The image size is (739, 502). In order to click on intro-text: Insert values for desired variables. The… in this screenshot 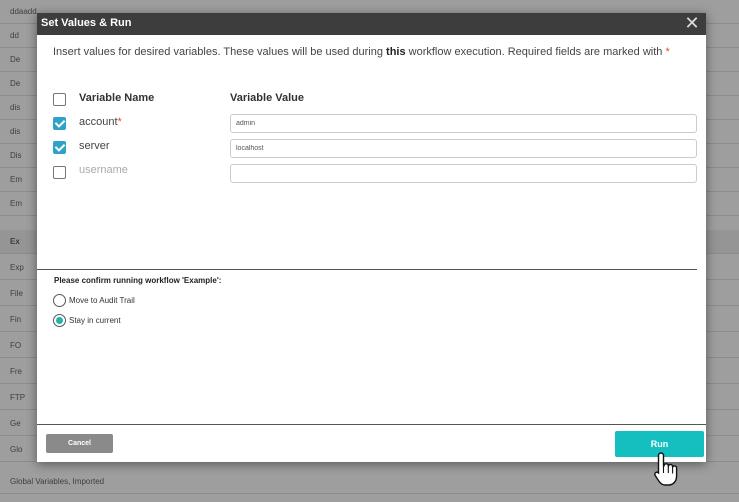, I will do `click(361, 52)`.